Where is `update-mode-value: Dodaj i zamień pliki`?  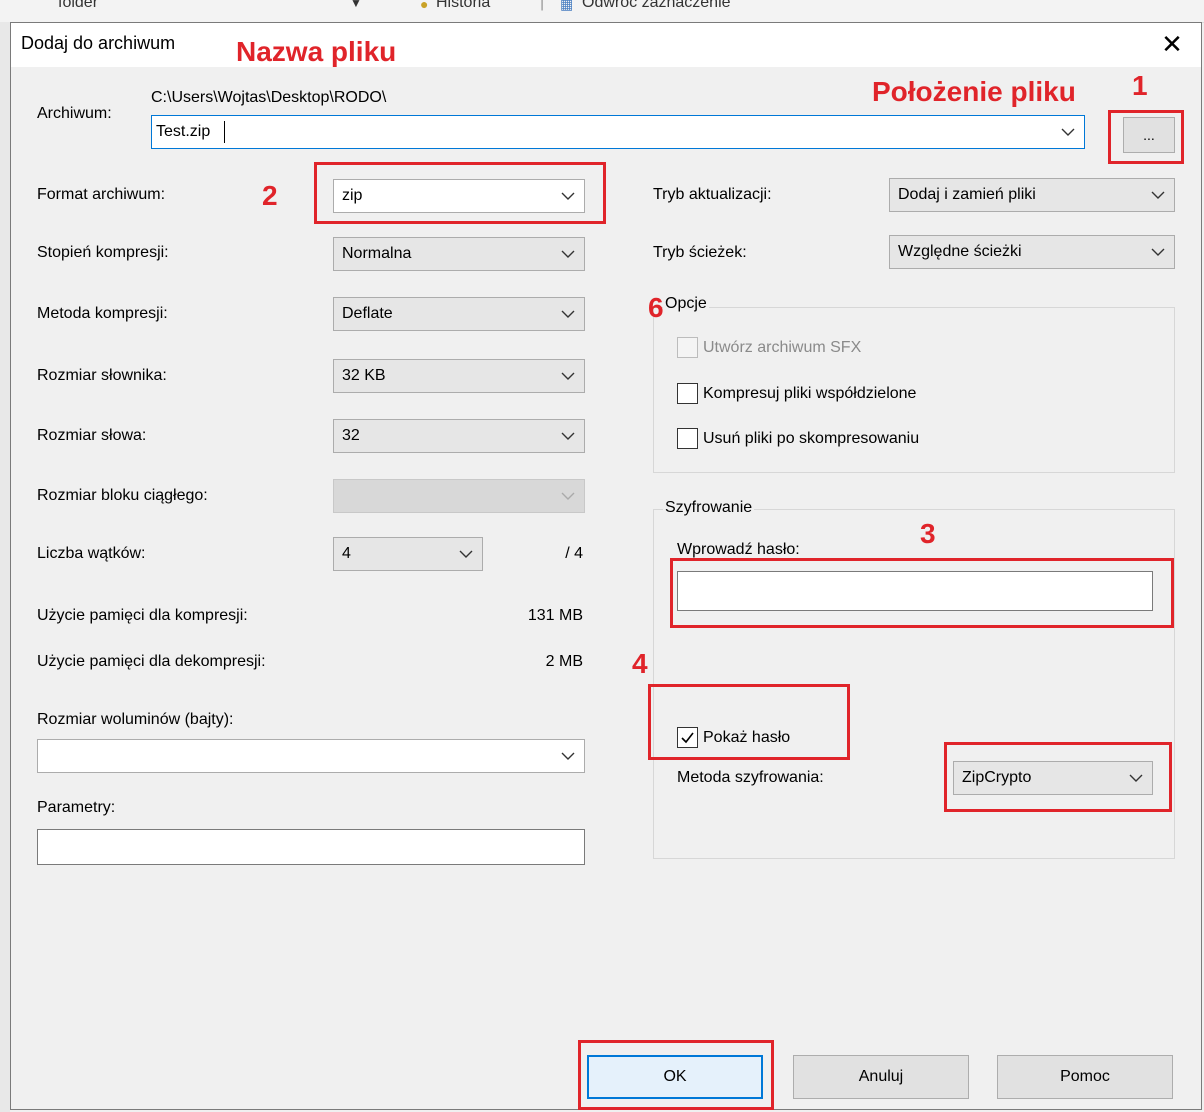
update-mode-value: Dodaj i zamień pliki is located at coordinates (967, 194).